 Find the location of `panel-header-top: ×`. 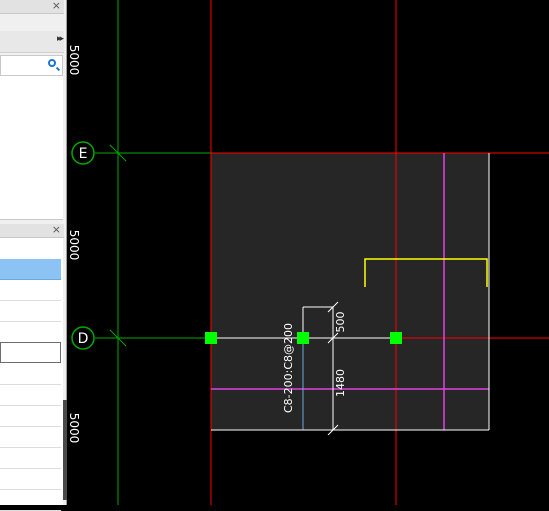

panel-header-top: × is located at coordinates (32, 7).